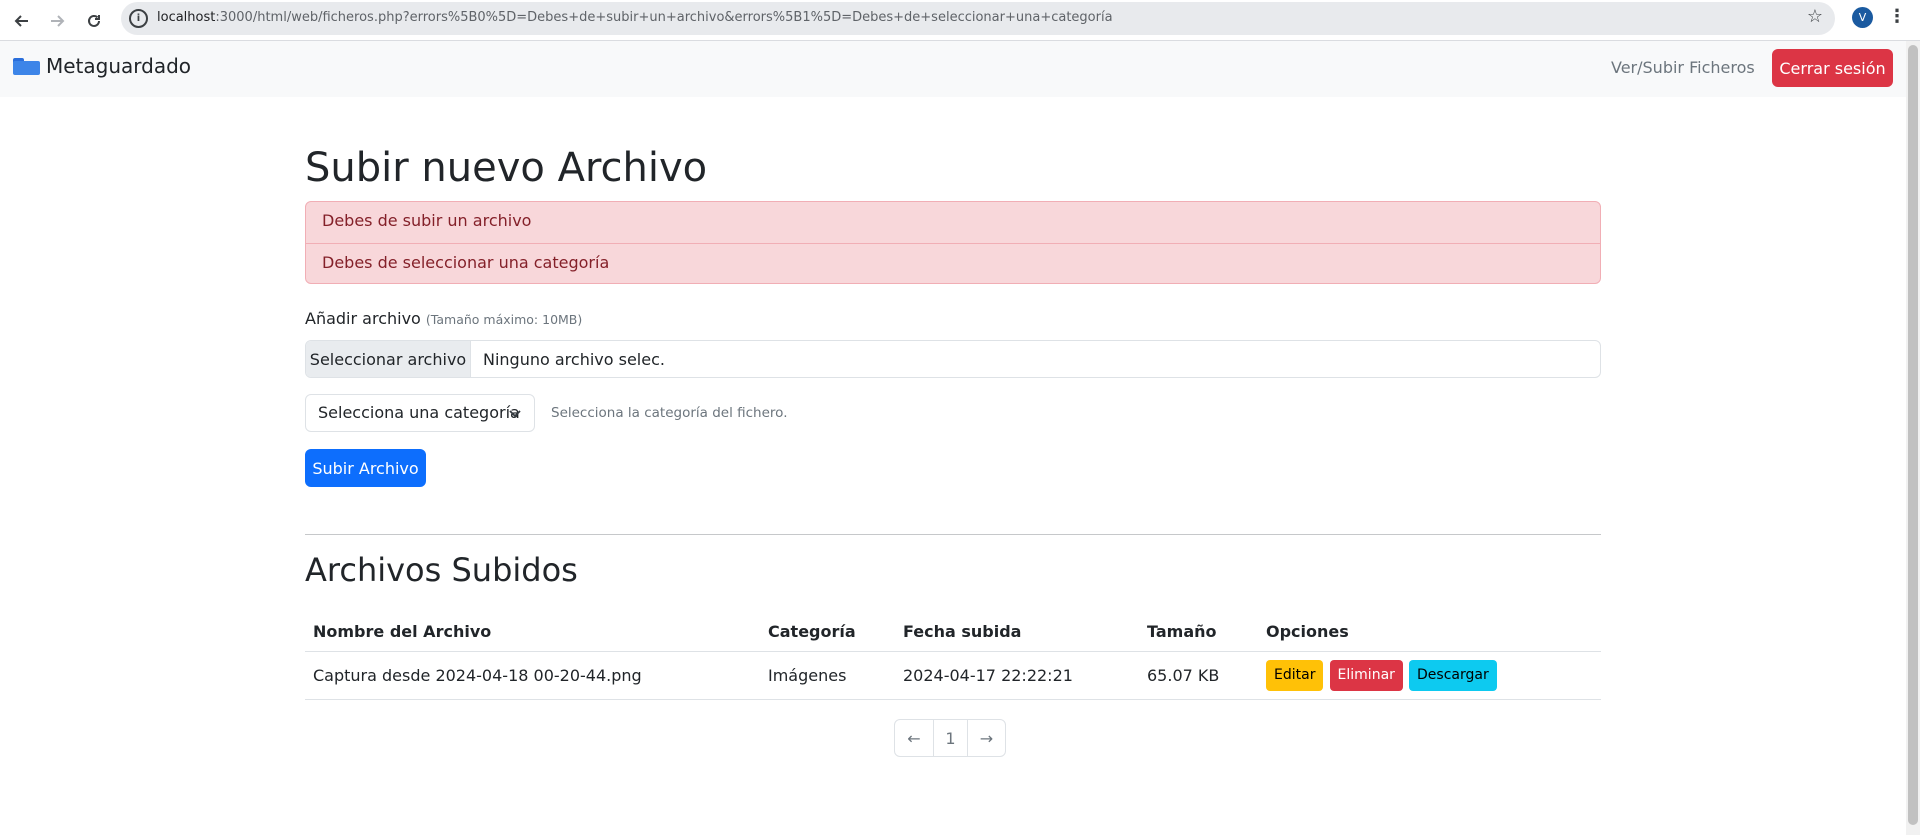  I want to click on prev-page-button: ←, so click(914, 738).